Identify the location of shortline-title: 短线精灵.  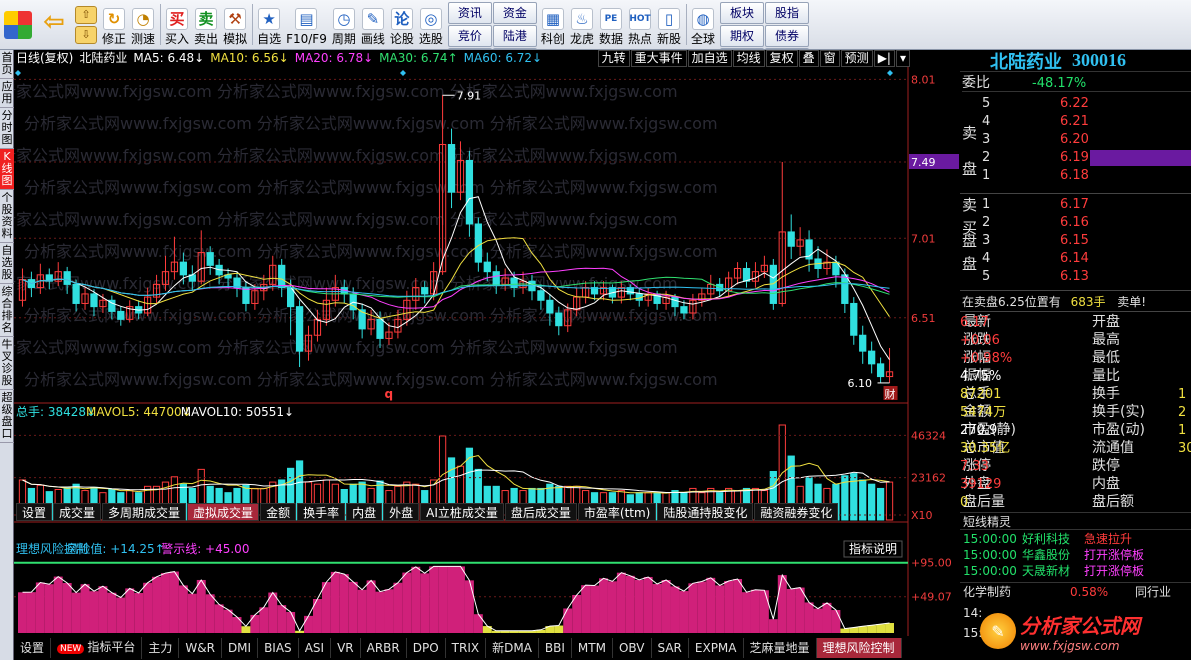
(987, 522).